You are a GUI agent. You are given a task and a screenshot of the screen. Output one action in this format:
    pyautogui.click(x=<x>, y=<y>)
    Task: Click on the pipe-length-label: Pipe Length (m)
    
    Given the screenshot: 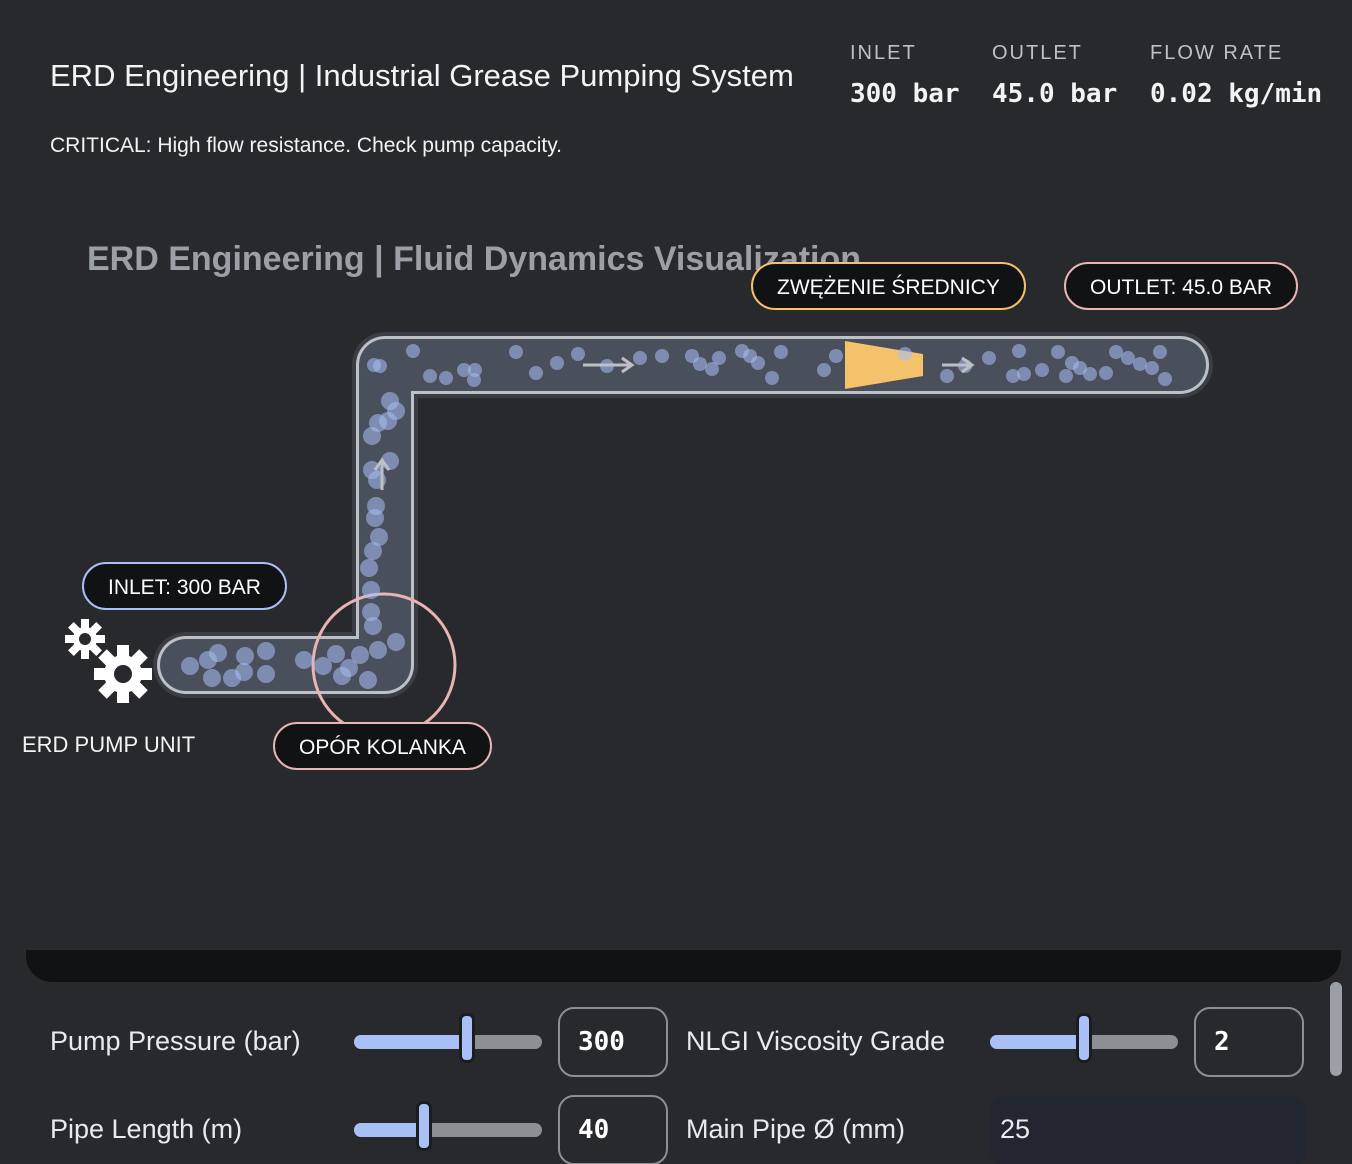 What is the action you would take?
    pyautogui.click(x=146, y=1129)
    